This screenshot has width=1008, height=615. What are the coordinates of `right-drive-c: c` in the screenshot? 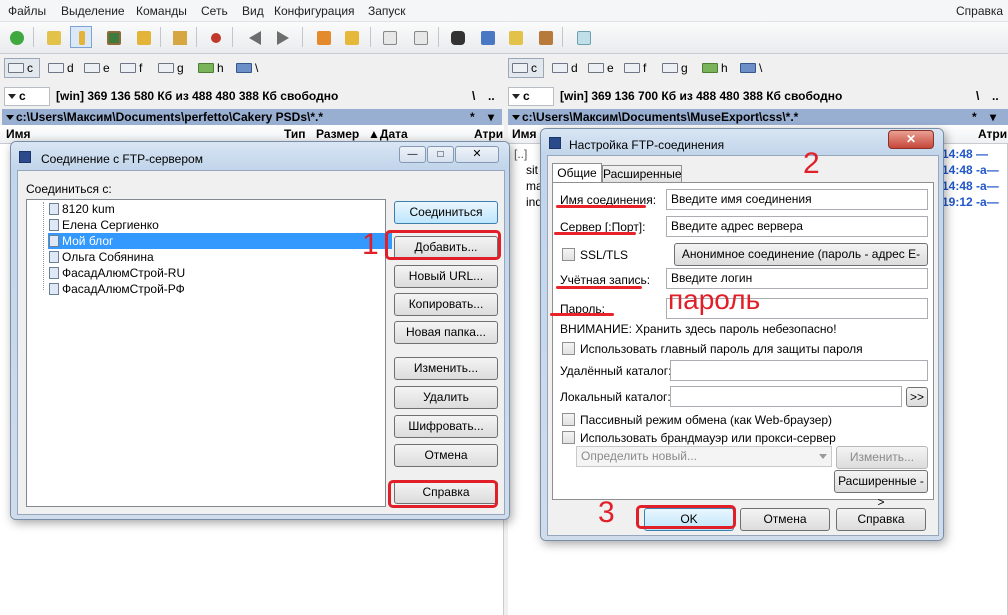 It's located at (526, 68).